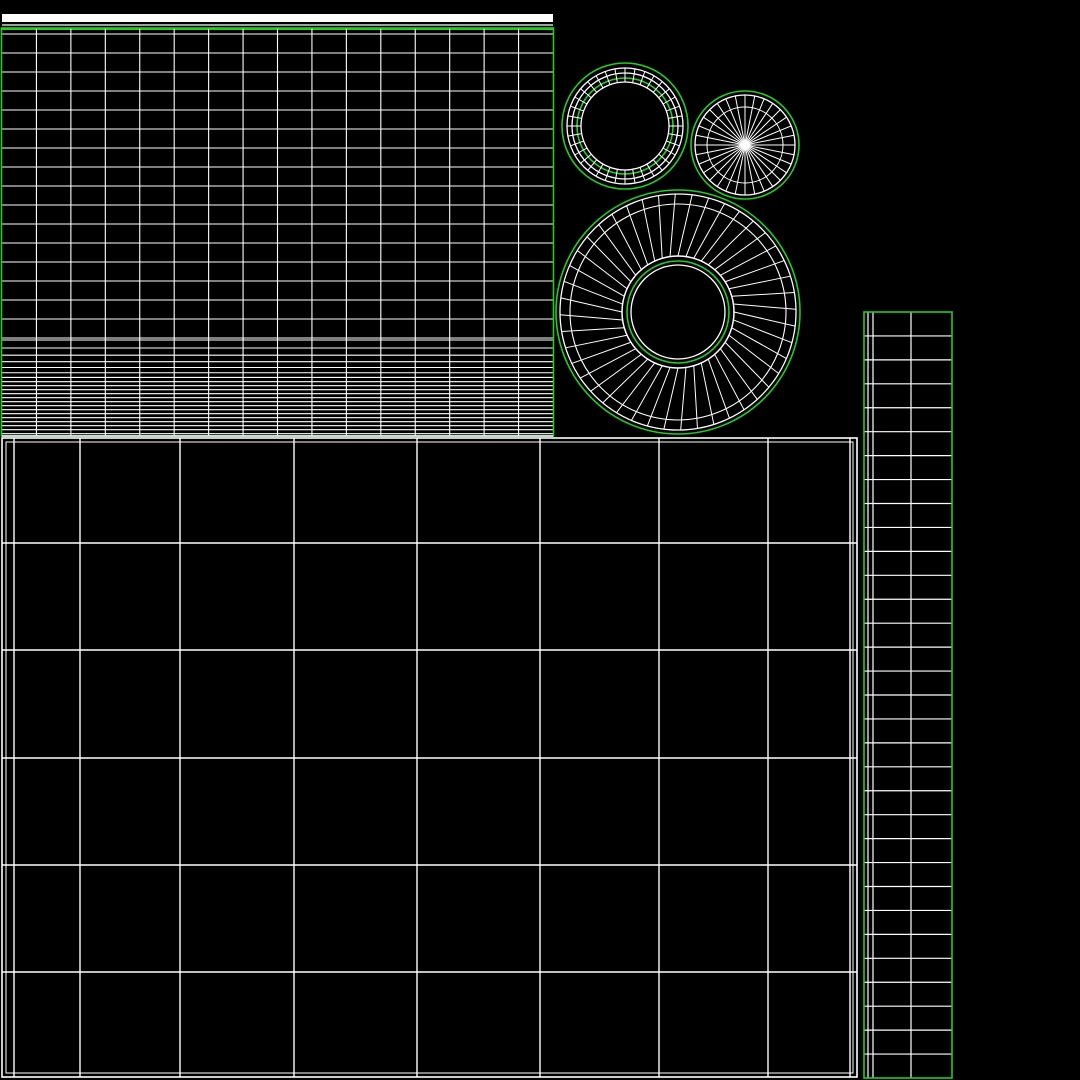 The image size is (1080, 1080). What do you see at coordinates (745, 145) in the screenshot?
I see `small-disc-fan-island` at bounding box center [745, 145].